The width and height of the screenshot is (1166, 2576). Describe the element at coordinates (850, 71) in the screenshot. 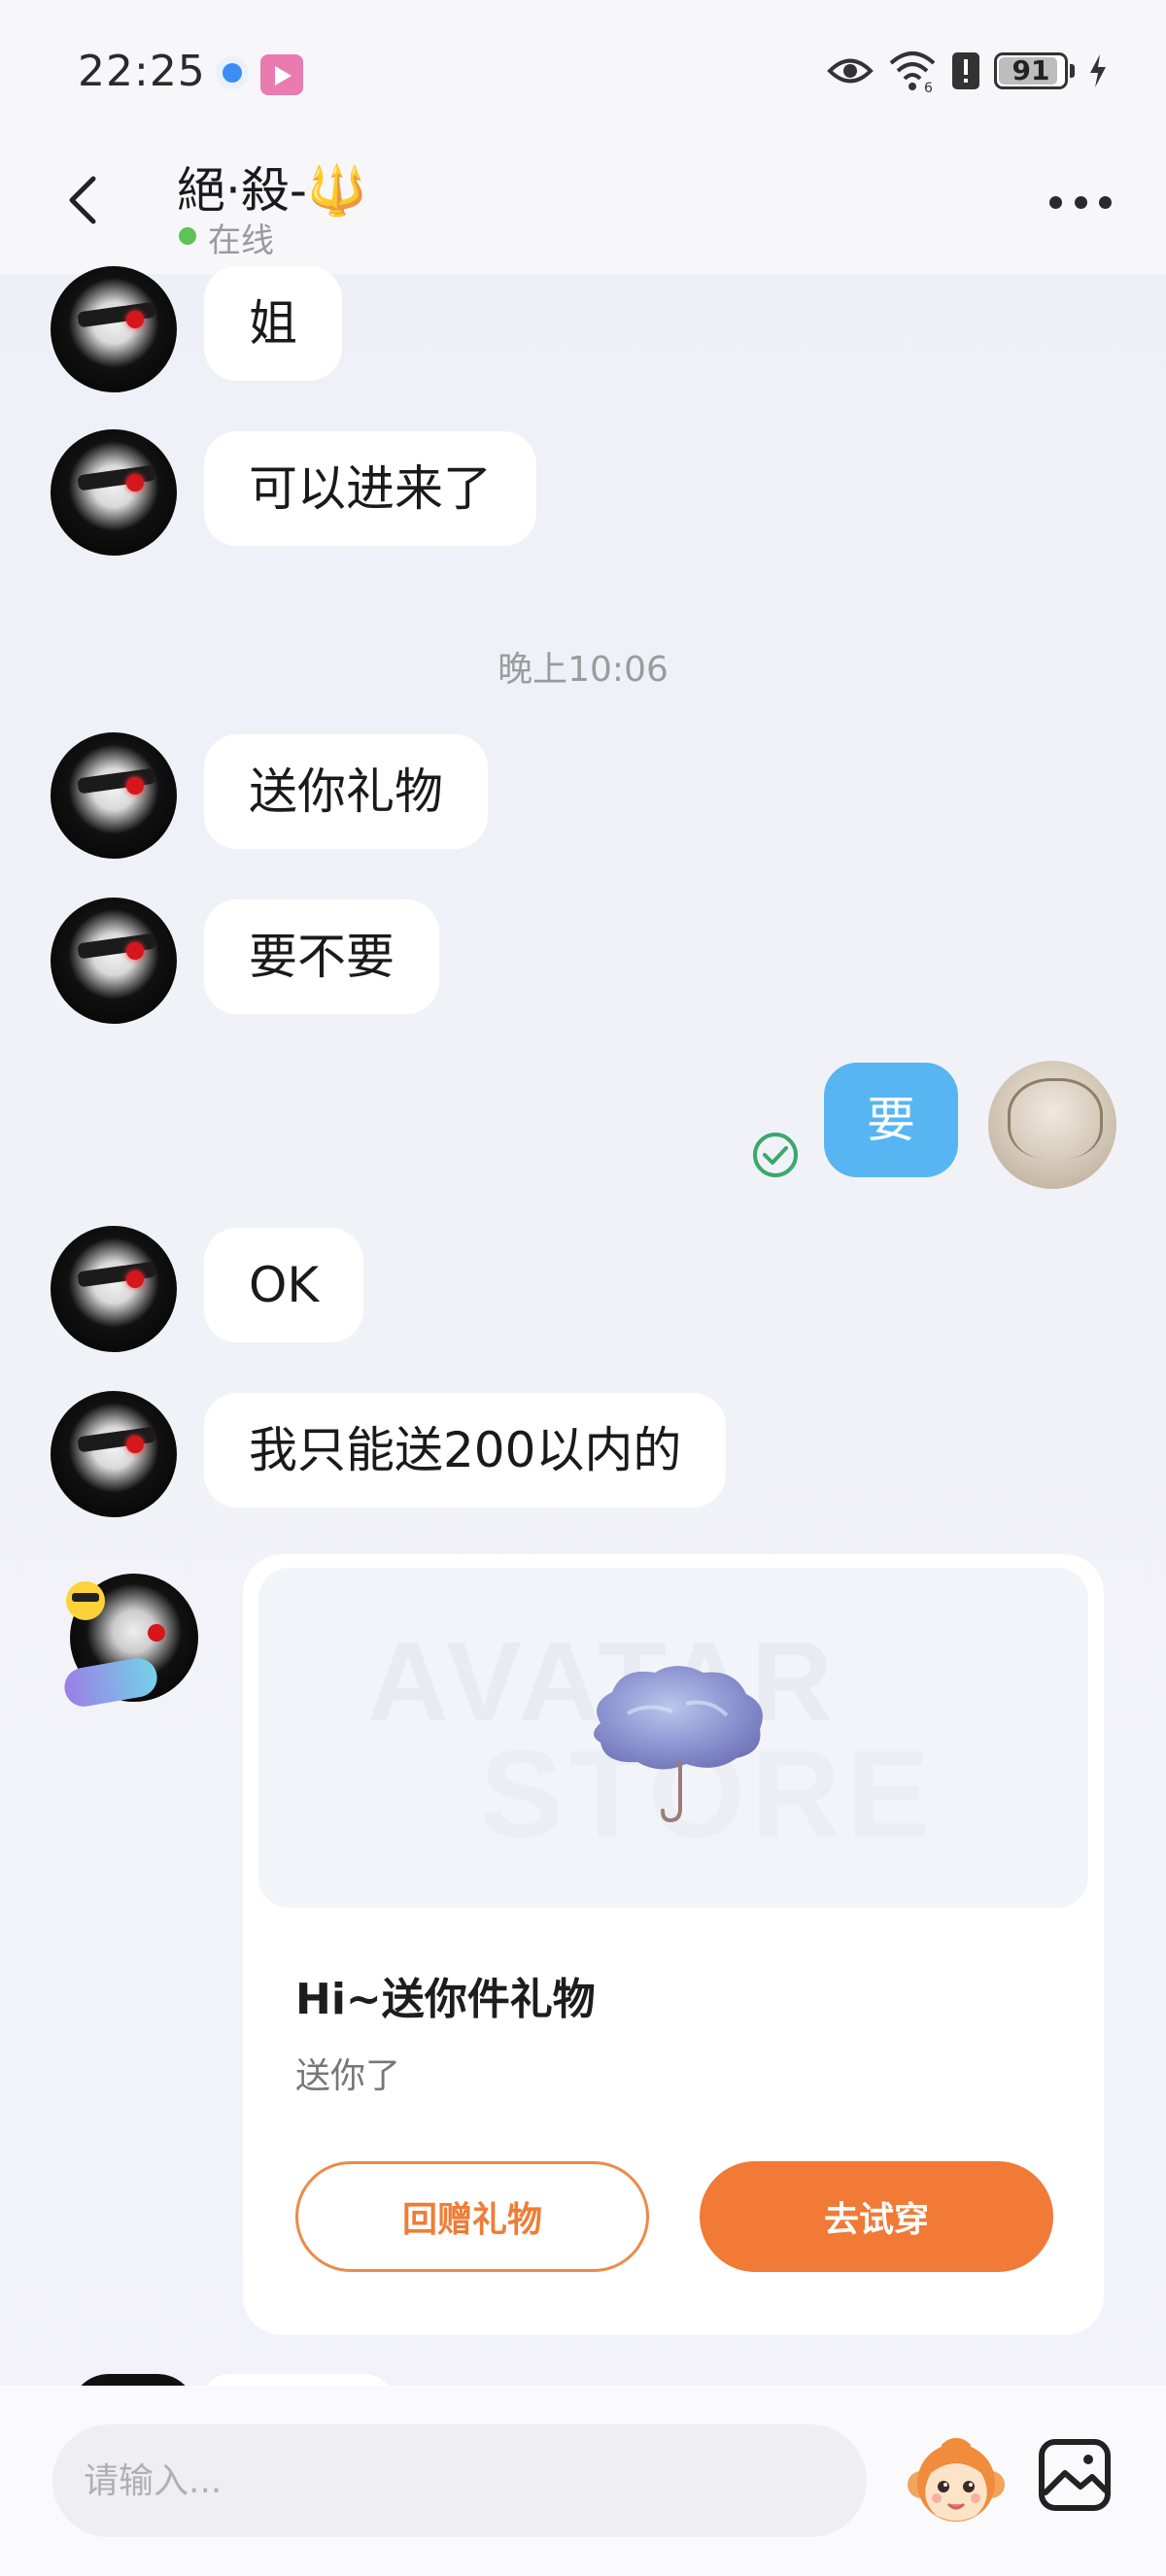

I see `eye-icon` at that location.